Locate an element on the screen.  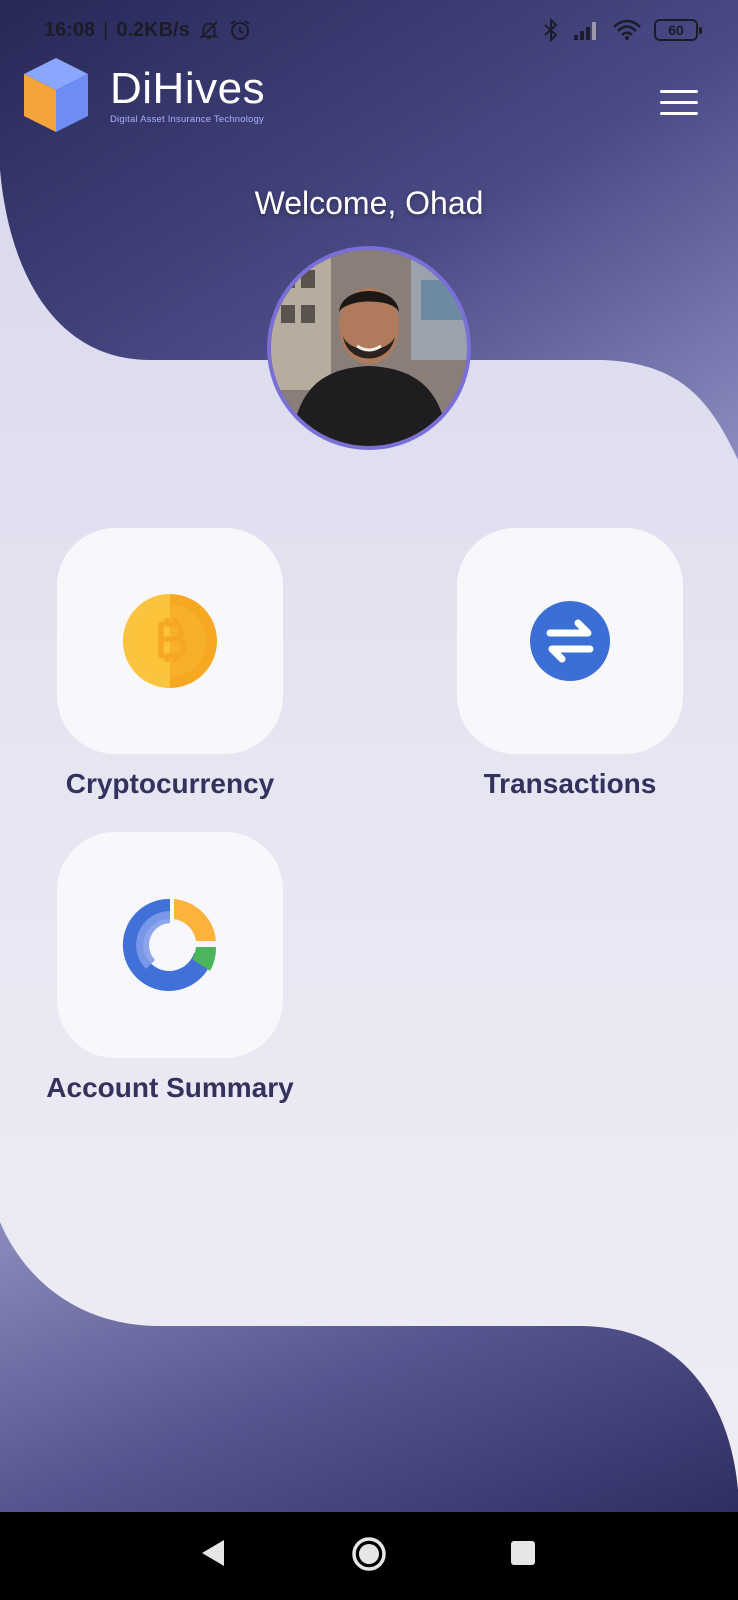
tile-cryptocurrency: Cryptocurrency is located at coordinates (170, 664).